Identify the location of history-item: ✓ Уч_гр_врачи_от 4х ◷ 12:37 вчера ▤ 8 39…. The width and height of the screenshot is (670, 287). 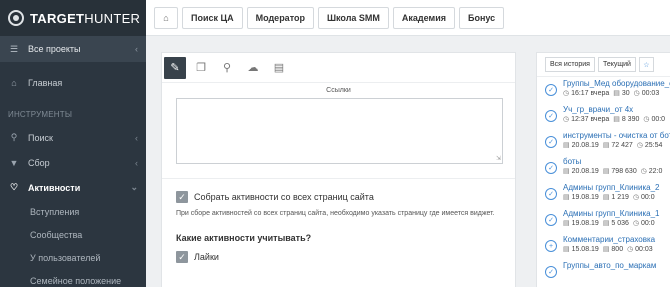
(603, 116).